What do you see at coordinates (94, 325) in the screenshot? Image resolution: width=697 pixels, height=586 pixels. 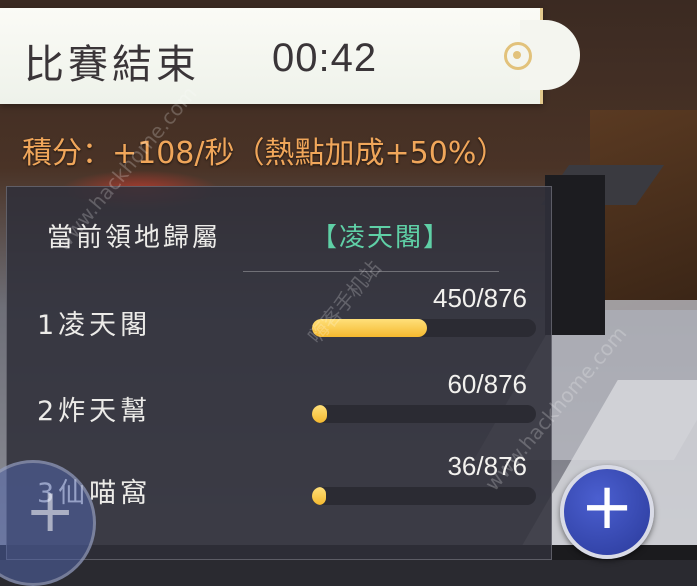 I see `guild-rank-name: 1凌天閣` at bounding box center [94, 325].